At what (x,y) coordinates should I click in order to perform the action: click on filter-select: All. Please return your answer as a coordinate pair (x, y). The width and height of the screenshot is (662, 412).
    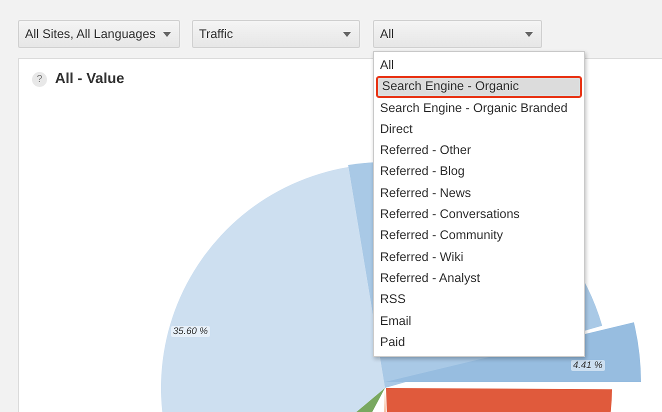
    Looking at the image, I should click on (457, 34).